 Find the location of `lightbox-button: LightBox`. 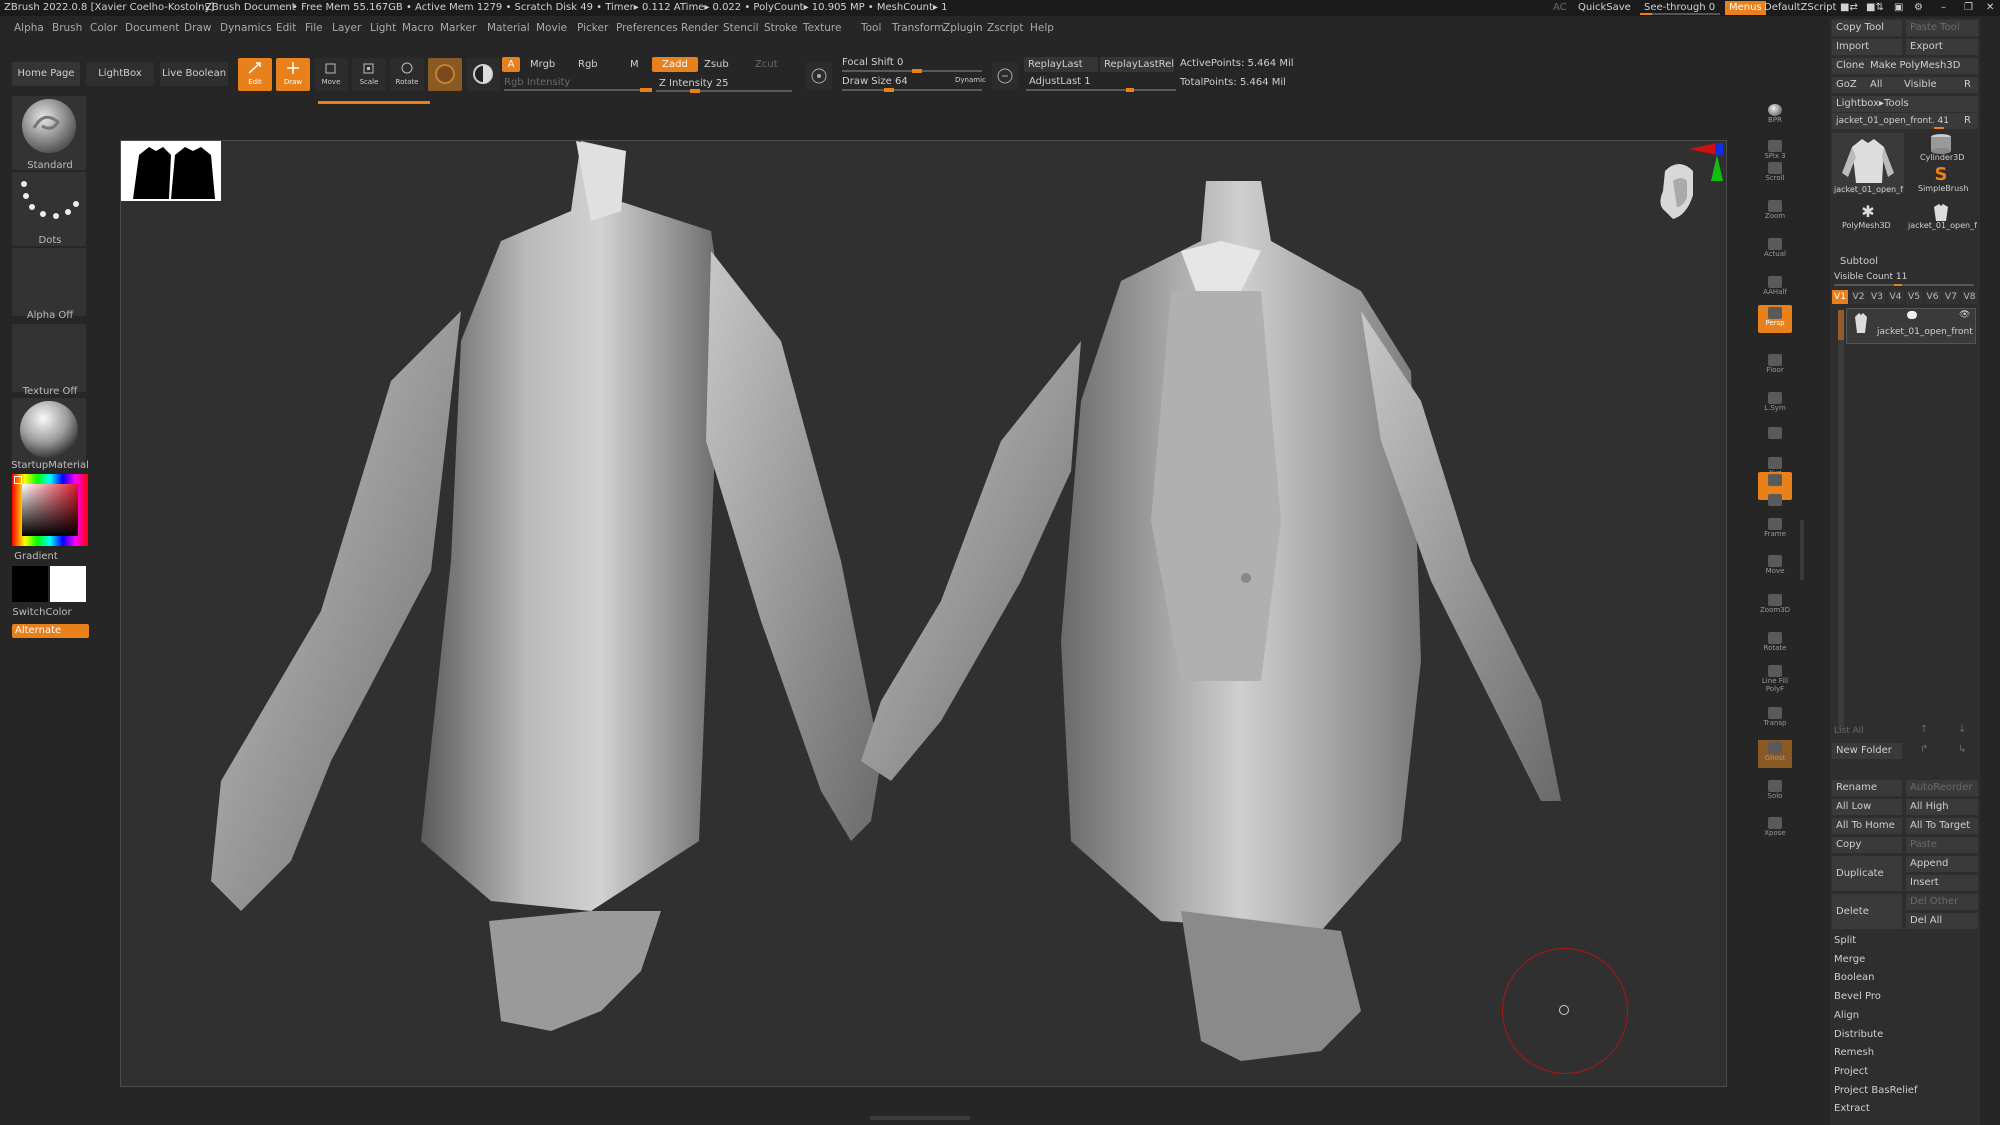

lightbox-button: LightBox is located at coordinates (120, 74).